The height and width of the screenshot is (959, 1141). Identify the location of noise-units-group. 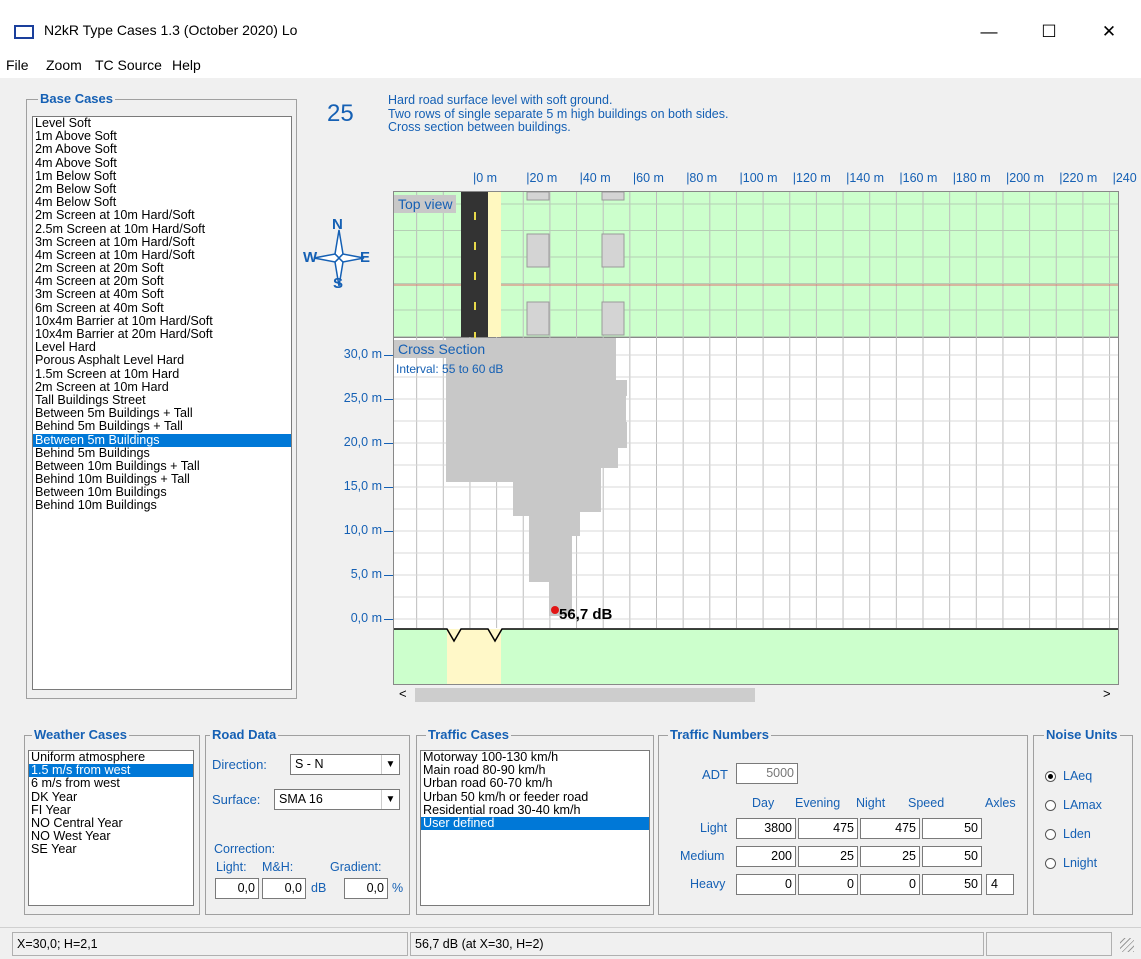
(1083, 825).